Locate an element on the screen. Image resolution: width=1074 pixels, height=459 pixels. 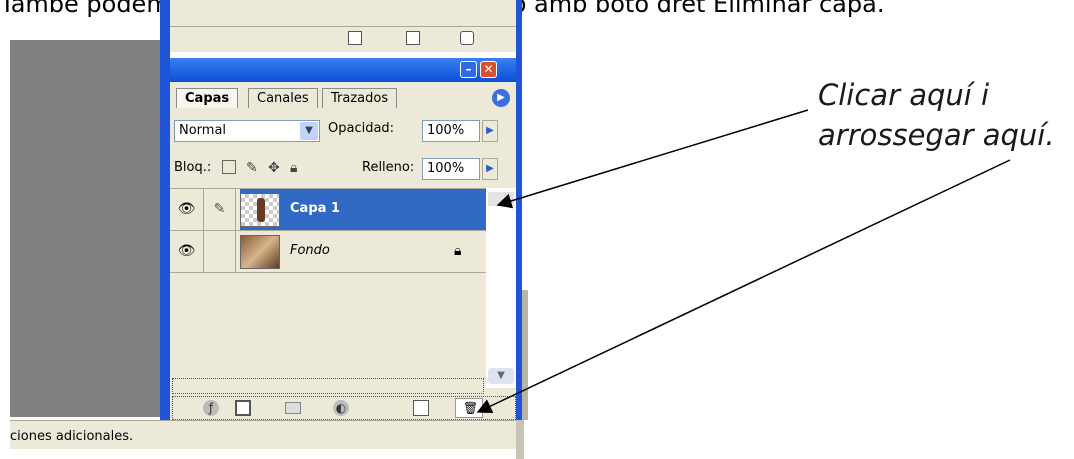
mask-icon is located at coordinates (243, 408).